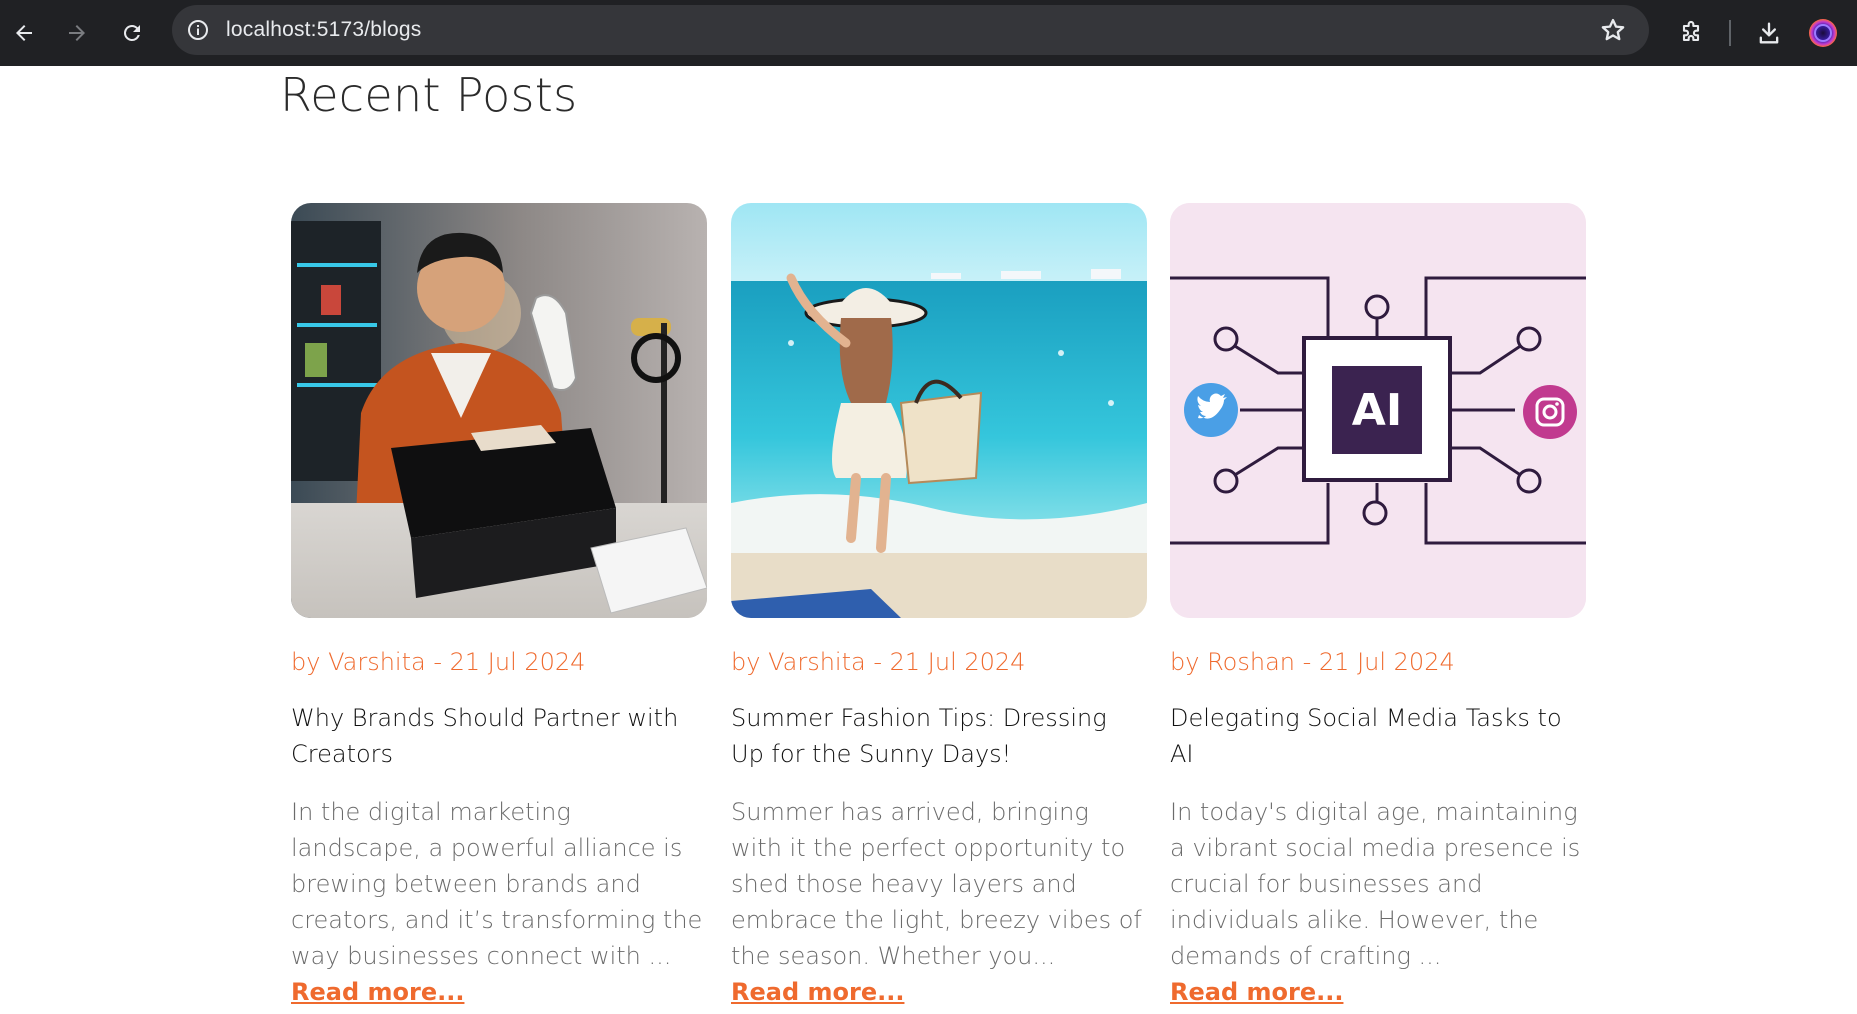 This screenshot has width=1857, height=1014. Describe the element at coordinates (323, 30) in the screenshot. I see `url-text: localhost:5173/blogs` at that location.